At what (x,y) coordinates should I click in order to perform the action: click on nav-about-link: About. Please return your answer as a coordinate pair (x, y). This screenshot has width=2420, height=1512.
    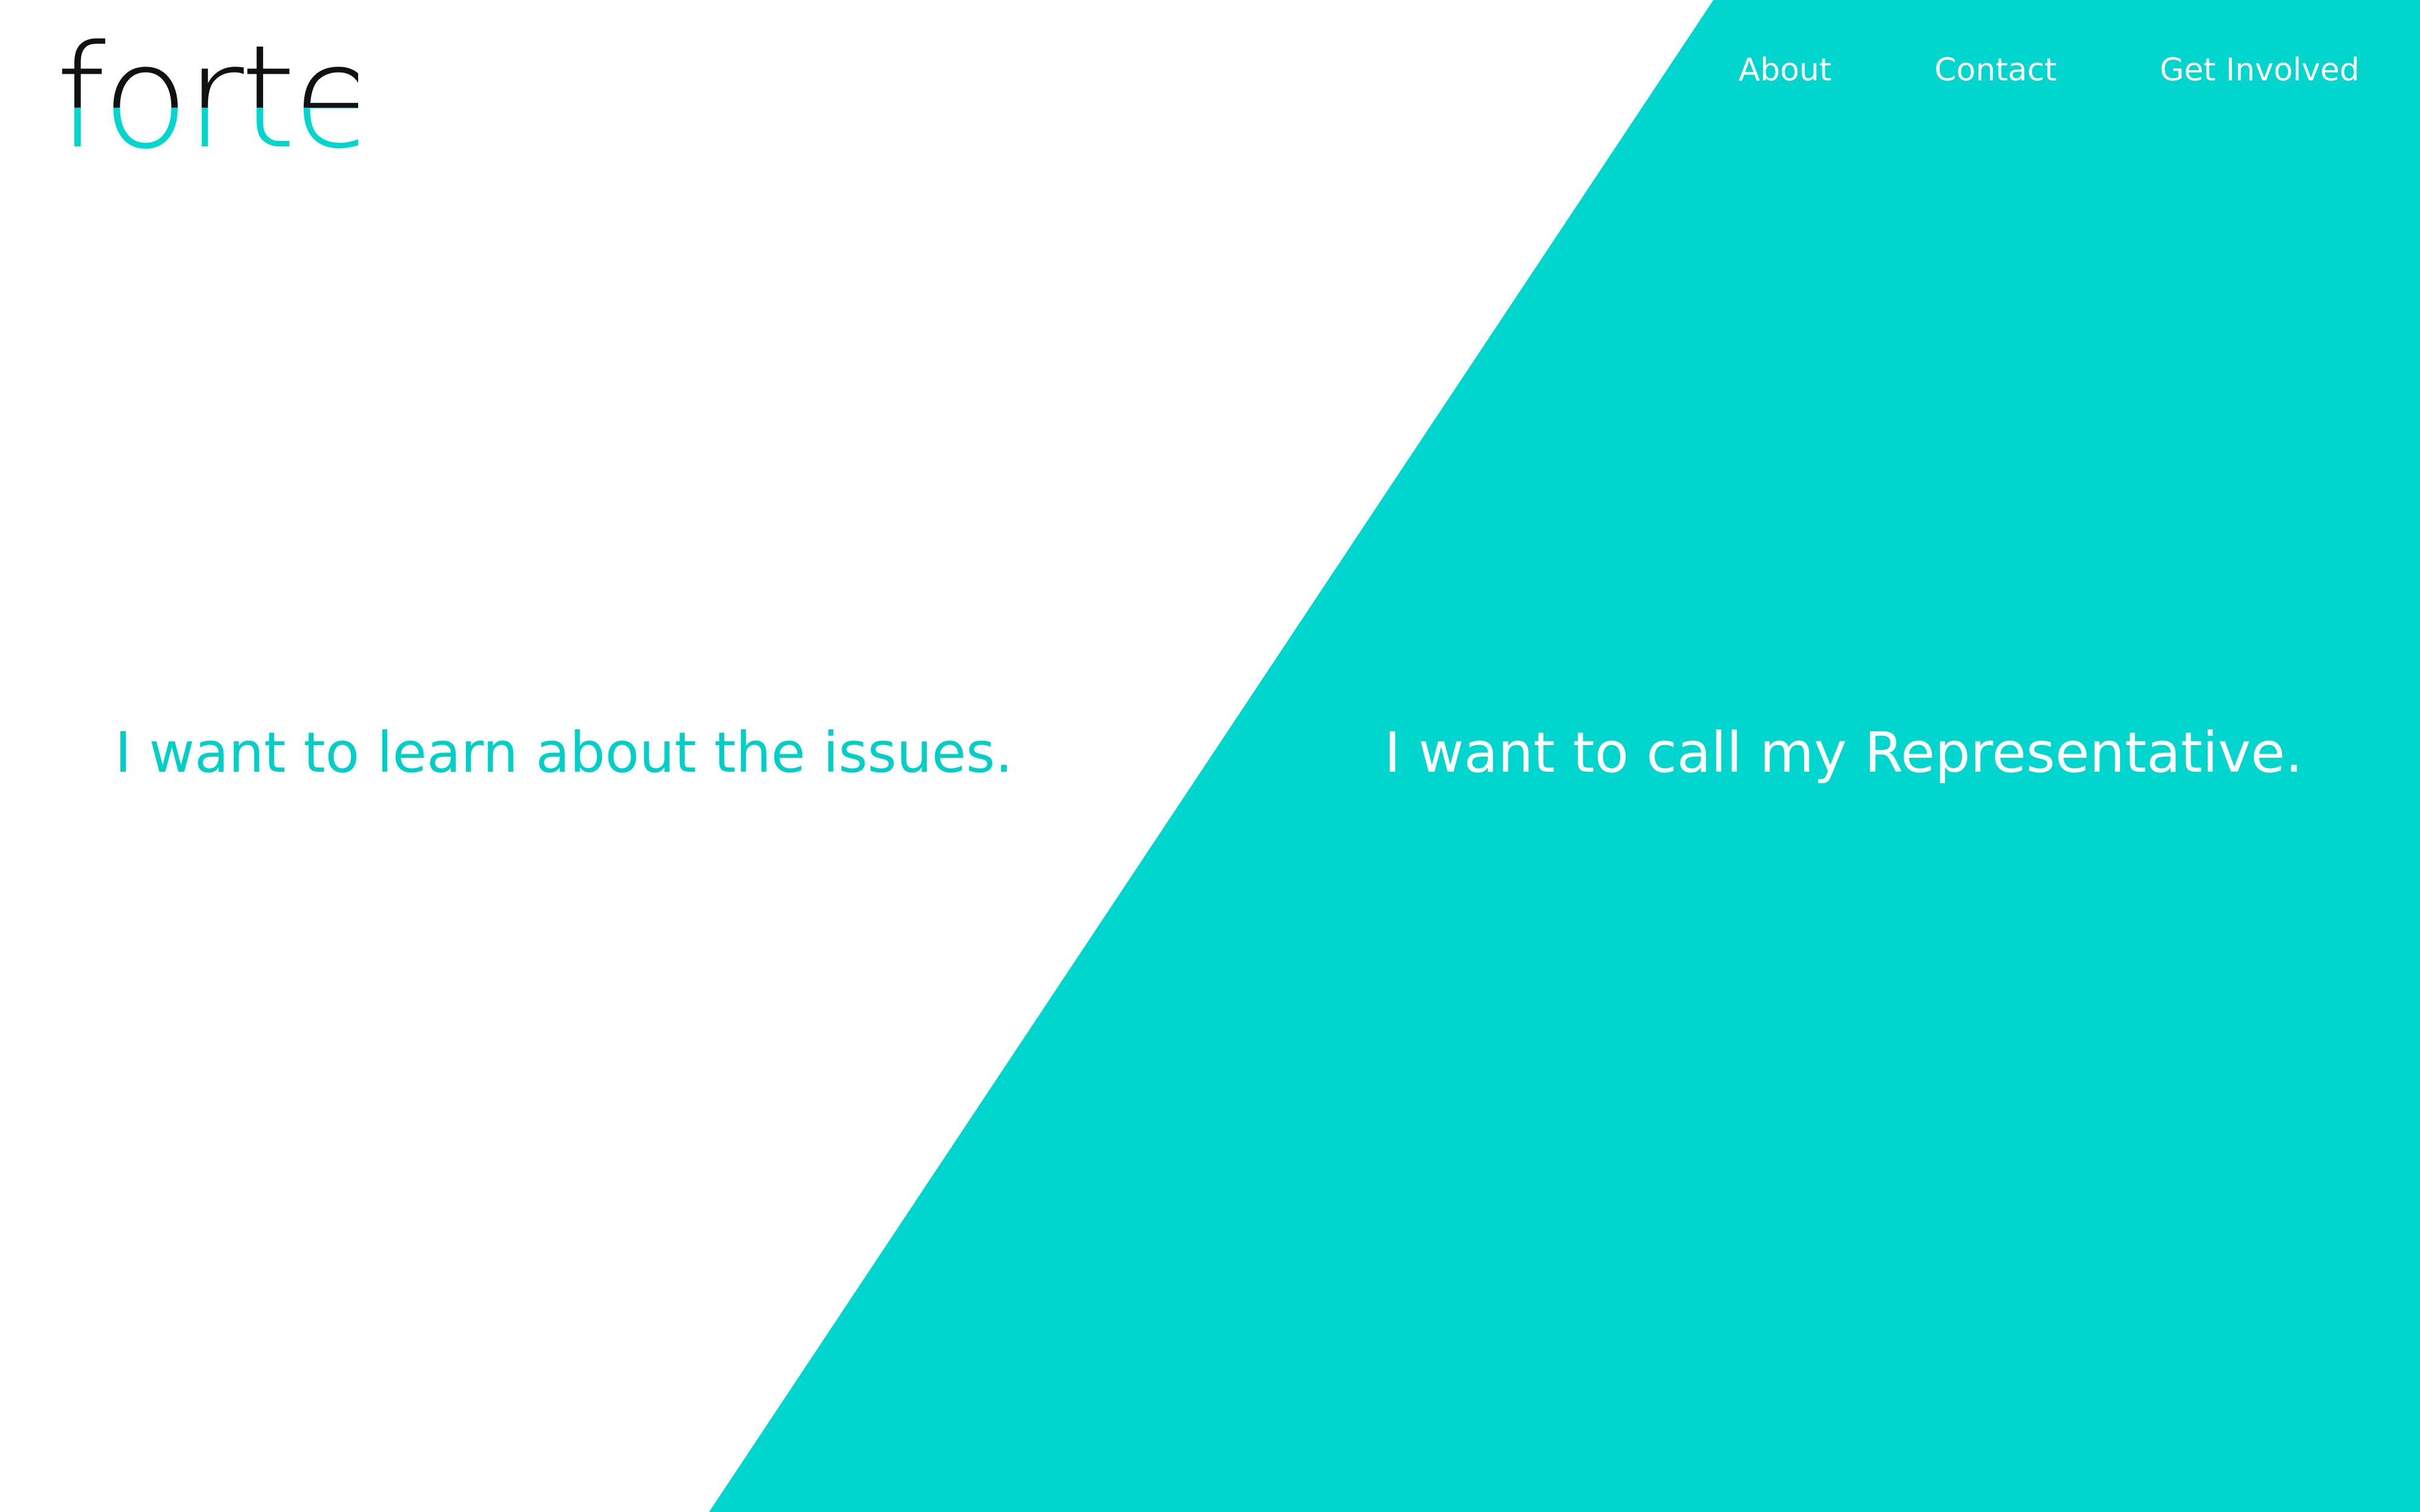
    Looking at the image, I should click on (1785, 70).